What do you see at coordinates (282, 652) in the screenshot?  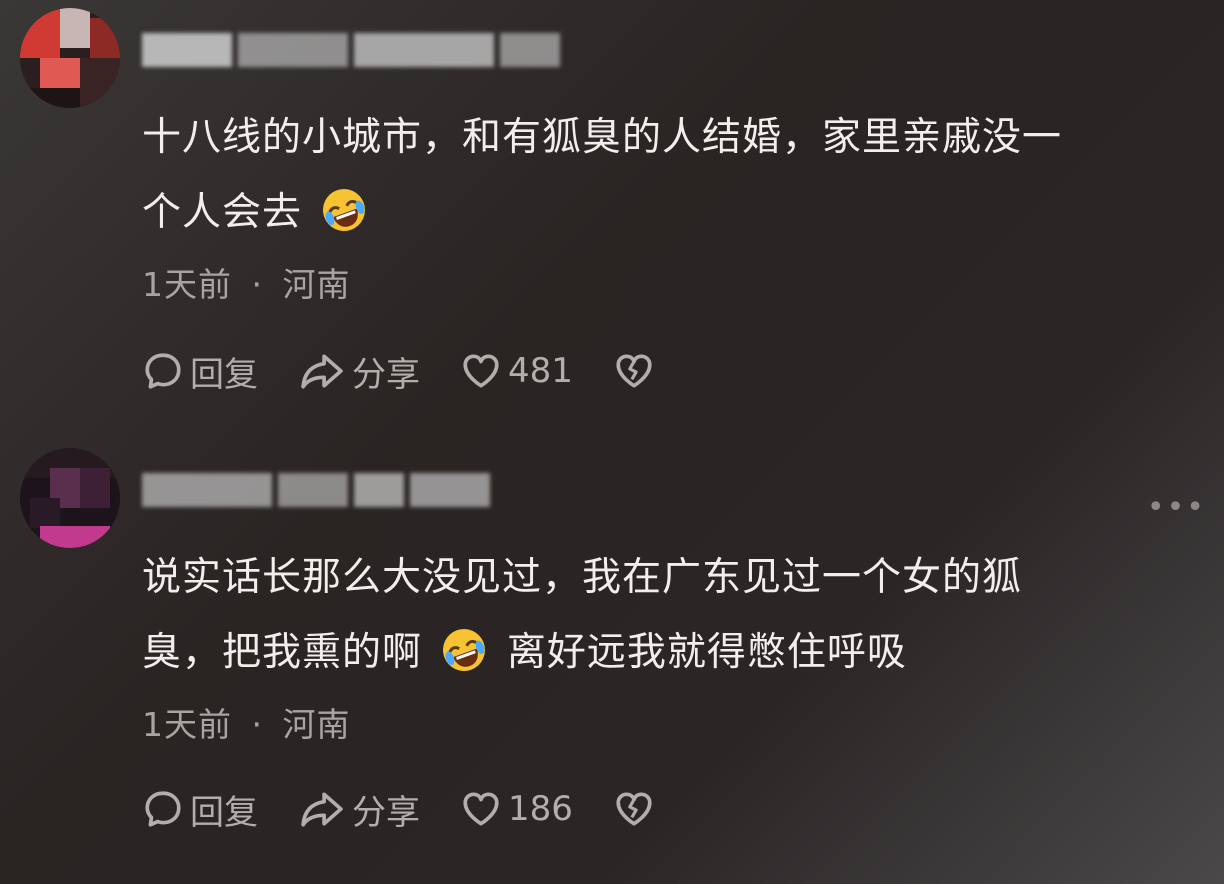 I see `comment-text-segment: 臭，把我熏的啊` at bounding box center [282, 652].